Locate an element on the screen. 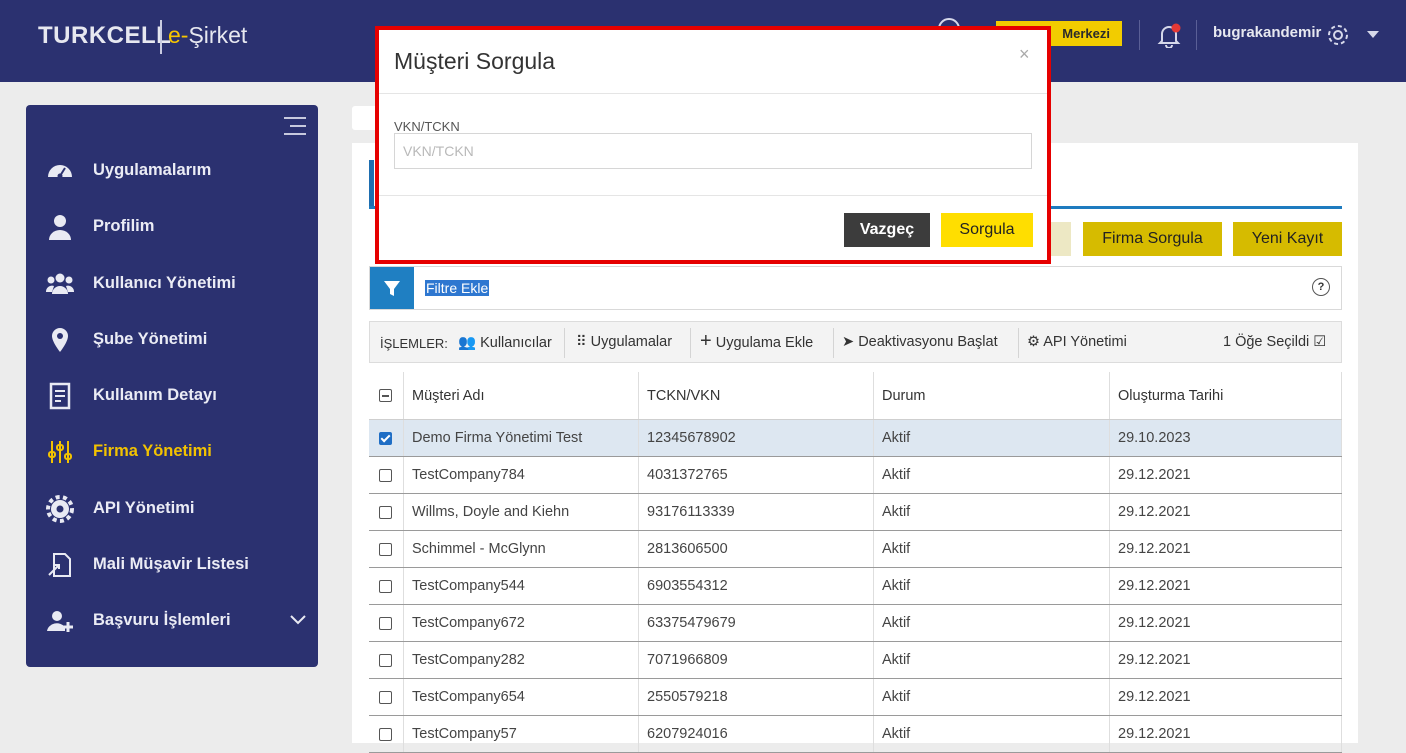 Image resolution: width=1406 pixels, height=753 pixels. vkn-tckn-input is located at coordinates (713, 151).